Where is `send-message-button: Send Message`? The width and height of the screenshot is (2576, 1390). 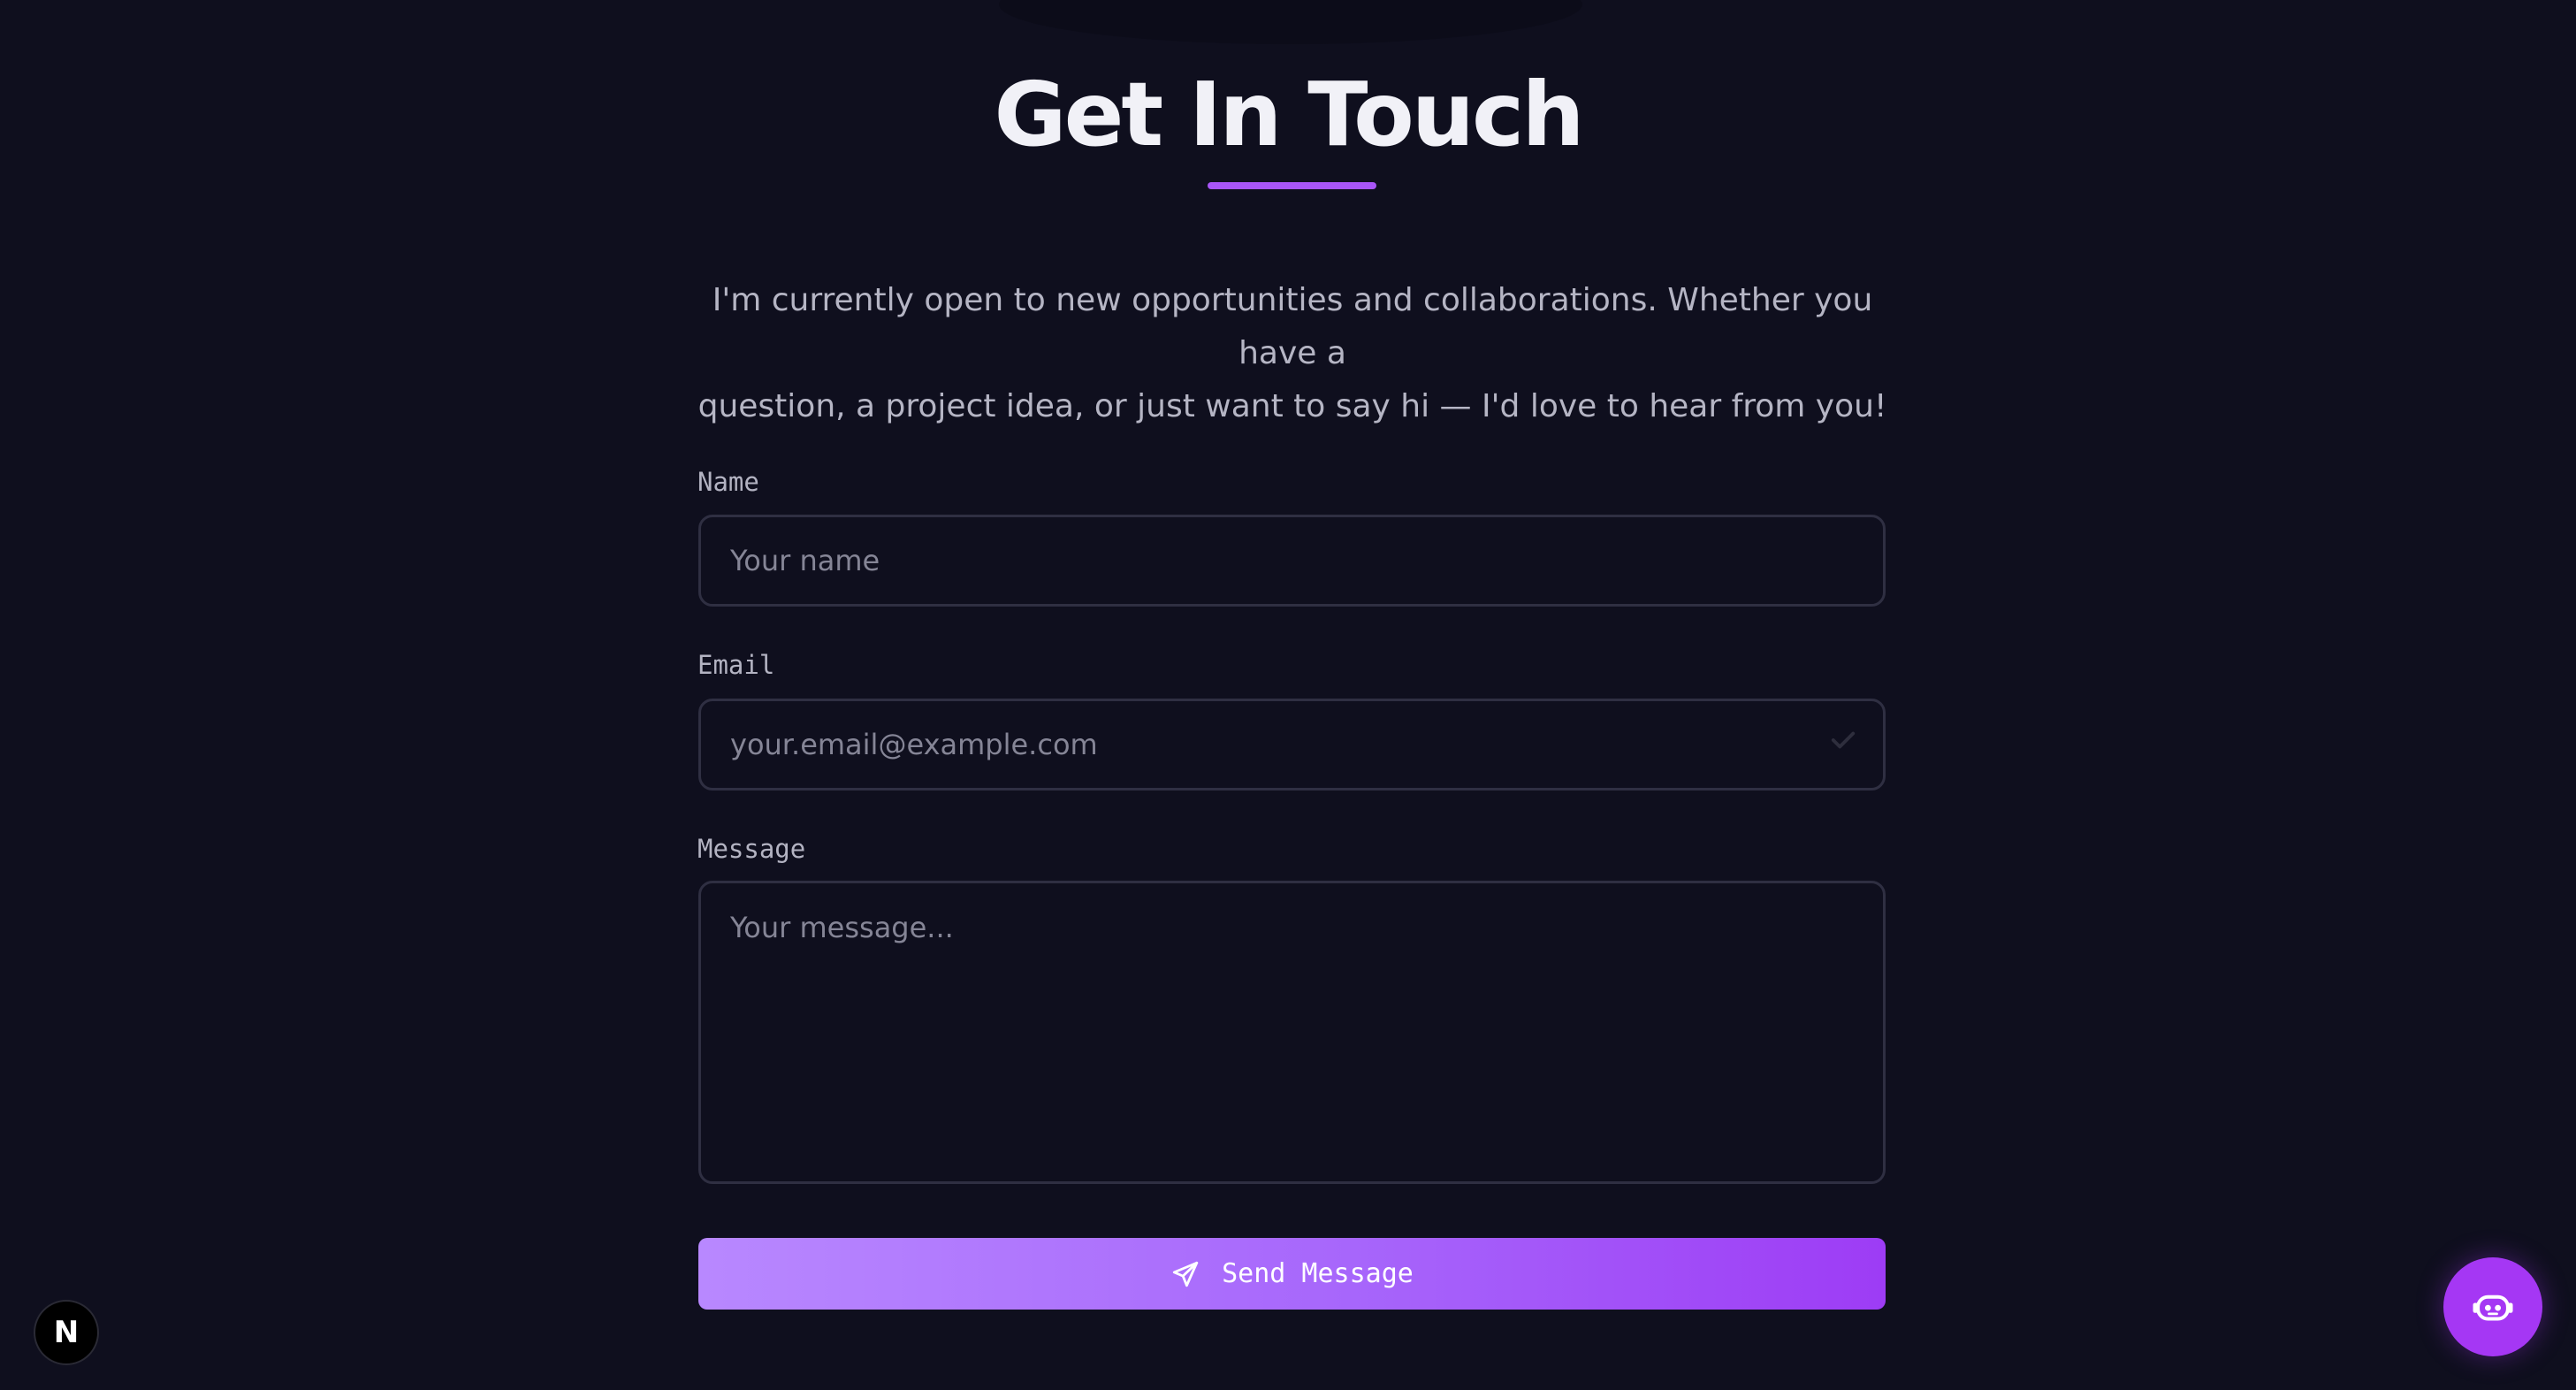 send-message-button: Send Message is located at coordinates (1292, 1274).